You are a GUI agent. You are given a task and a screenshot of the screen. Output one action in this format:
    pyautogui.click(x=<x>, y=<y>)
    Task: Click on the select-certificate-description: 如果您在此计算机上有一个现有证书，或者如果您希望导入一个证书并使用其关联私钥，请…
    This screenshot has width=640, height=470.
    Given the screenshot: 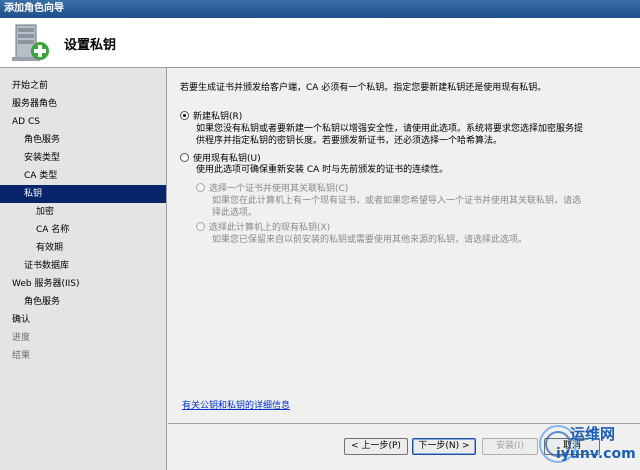 What is the action you would take?
    pyautogui.click(x=396, y=207)
    